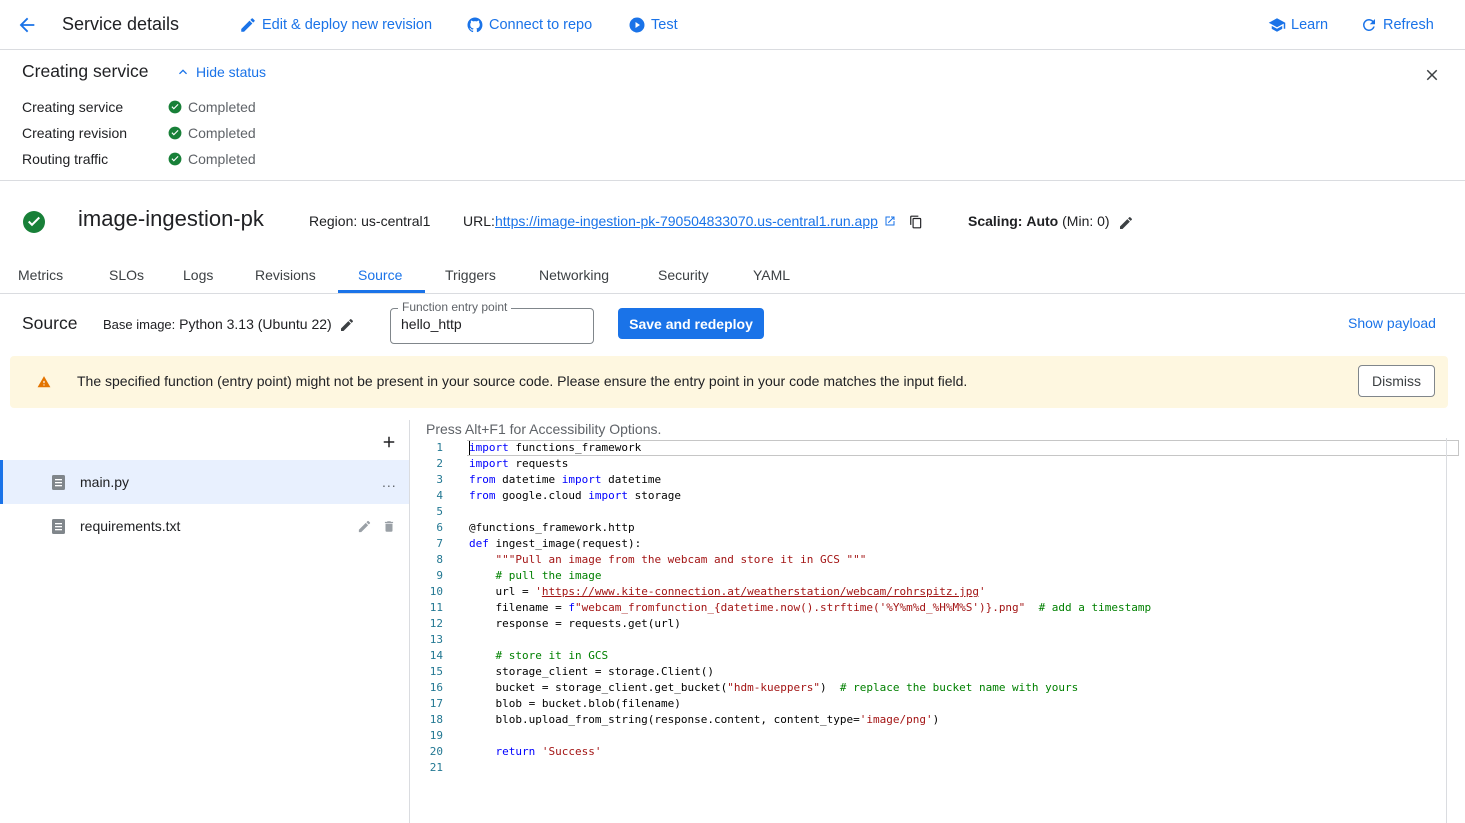  Describe the element at coordinates (436, 703) in the screenshot. I see `line-number: 17` at that location.